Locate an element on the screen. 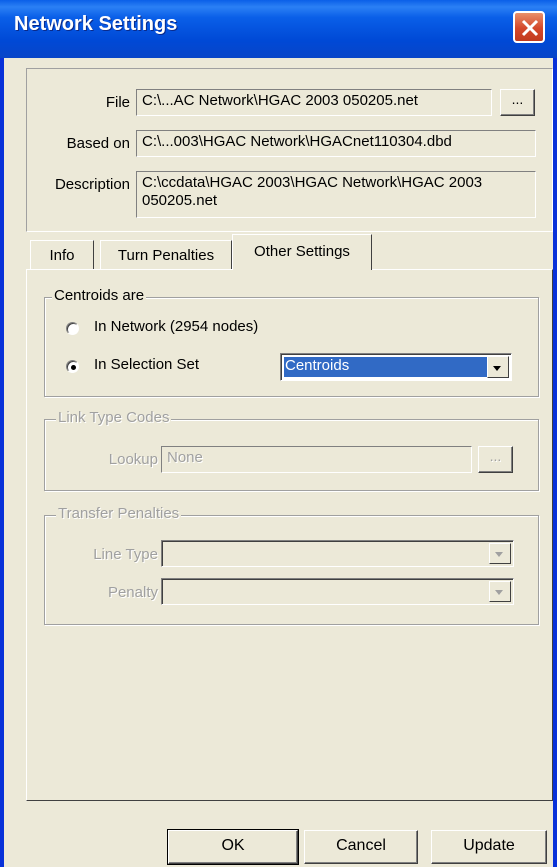  based-on-field: C:\...003\HGAC Network\HGACnet110304.dbd is located at coordinates (336, 143).